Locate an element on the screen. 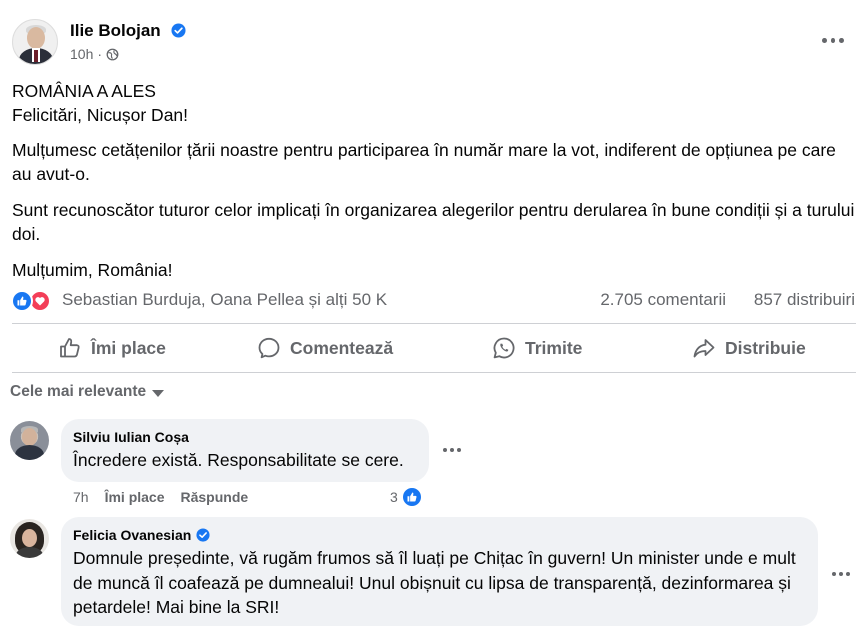 The height and width of the screenshot is (626, 868). like-button: Îmi place is located at coordinates (112, 348).